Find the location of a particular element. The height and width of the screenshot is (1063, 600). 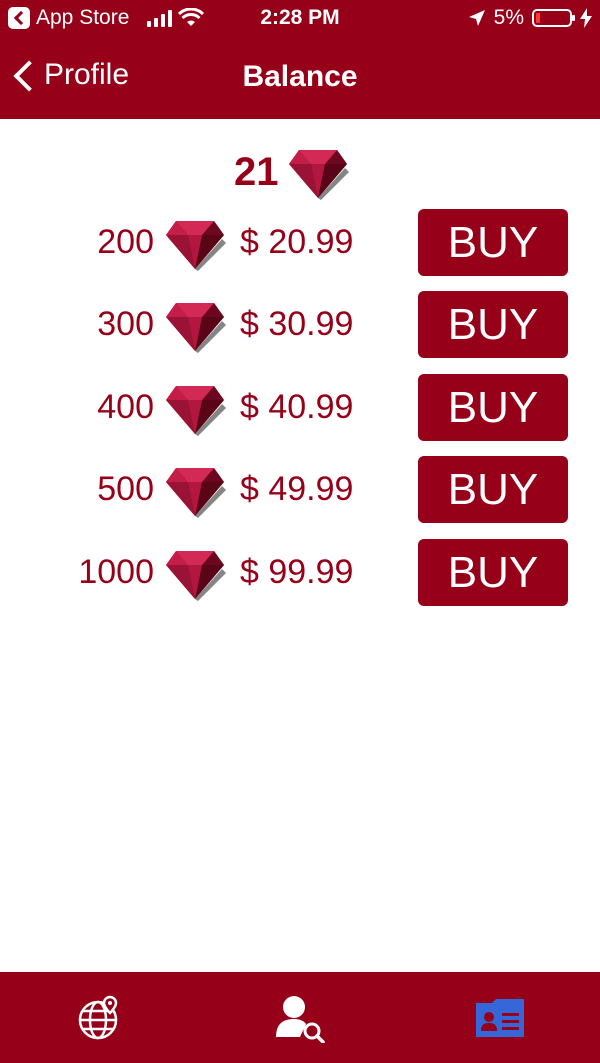

tab-explore is located at coordinates (100, 1017).